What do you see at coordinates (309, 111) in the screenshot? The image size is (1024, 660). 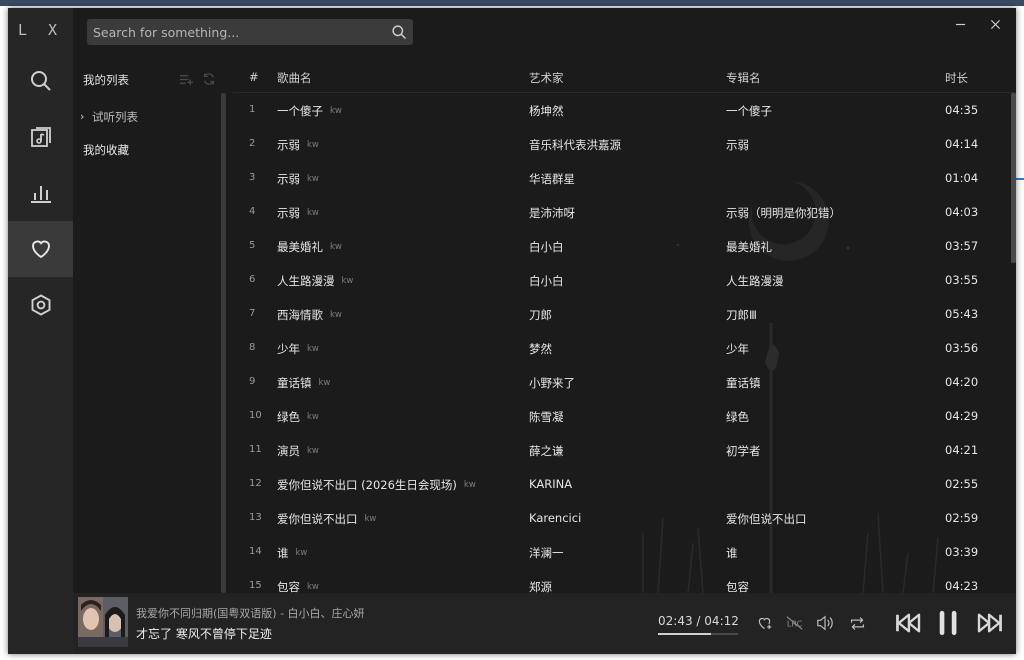 I see `song-name-cell: 一个傻子 kw` at bounding box center [309, 111].